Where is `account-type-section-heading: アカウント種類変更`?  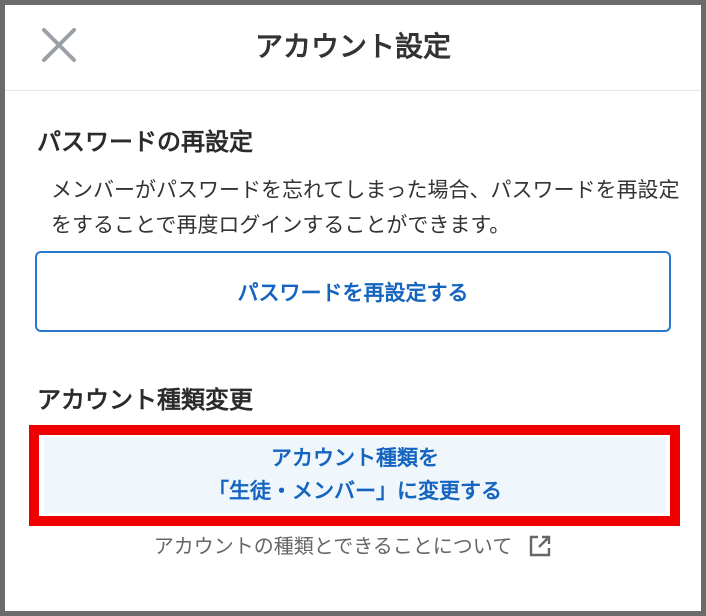
account-type-section-heading: アカウント種類変更 is located at coordinates (145, 400).